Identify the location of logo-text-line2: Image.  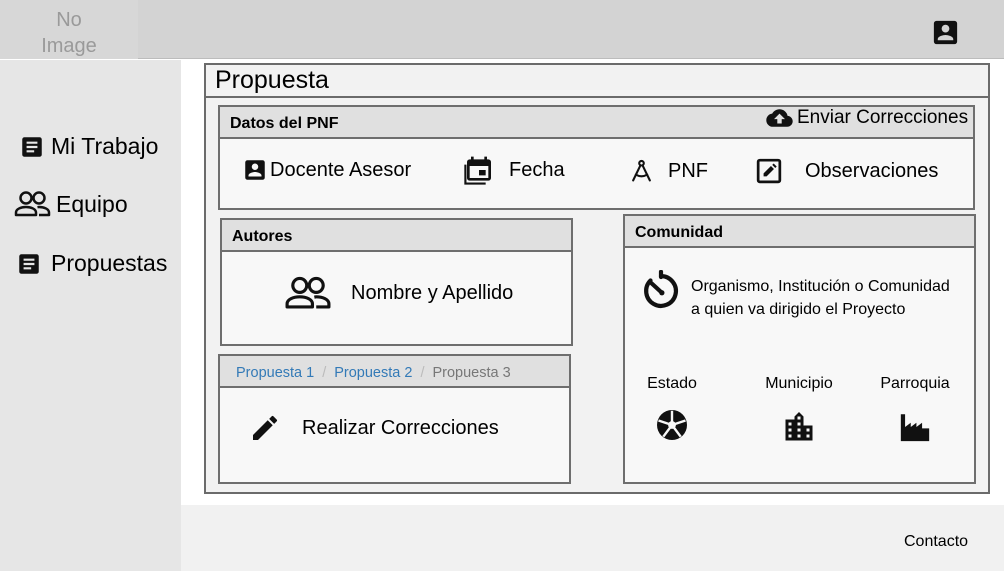
(69, 46).